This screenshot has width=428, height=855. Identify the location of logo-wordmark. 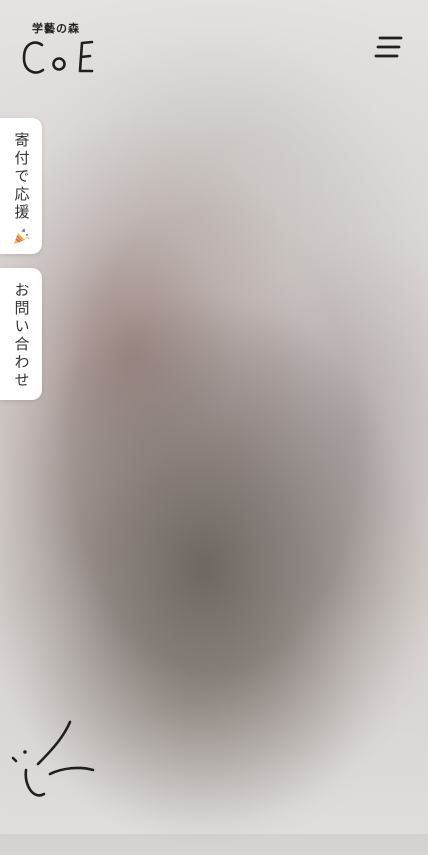
(58, 57).